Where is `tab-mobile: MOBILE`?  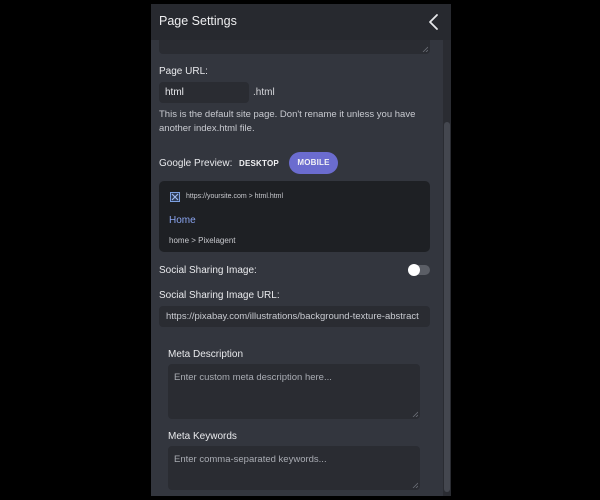 tab-mobile: MOBILE is located at coordinates (313, 163).